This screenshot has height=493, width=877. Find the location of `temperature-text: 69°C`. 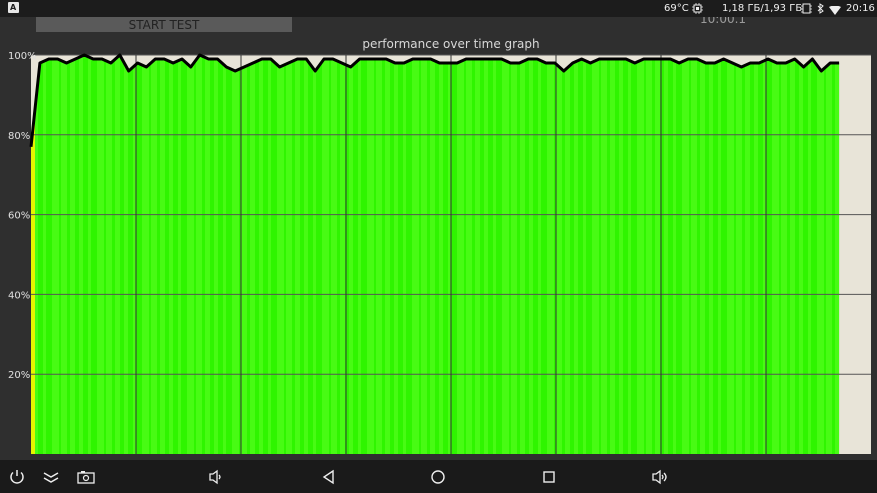

temperature-text: 69°C is located at coordinates (676, 8).